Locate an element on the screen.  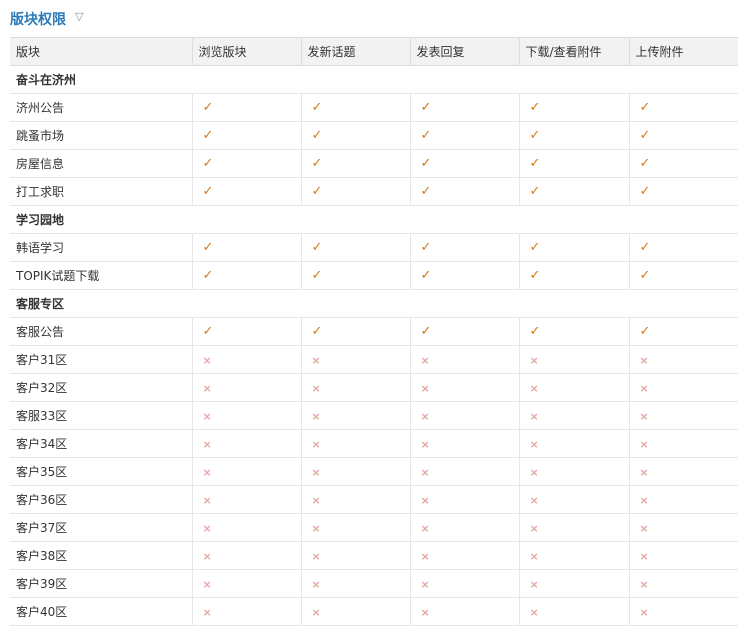
forum-name: 客户31区 is located at coordinates (101, 359).